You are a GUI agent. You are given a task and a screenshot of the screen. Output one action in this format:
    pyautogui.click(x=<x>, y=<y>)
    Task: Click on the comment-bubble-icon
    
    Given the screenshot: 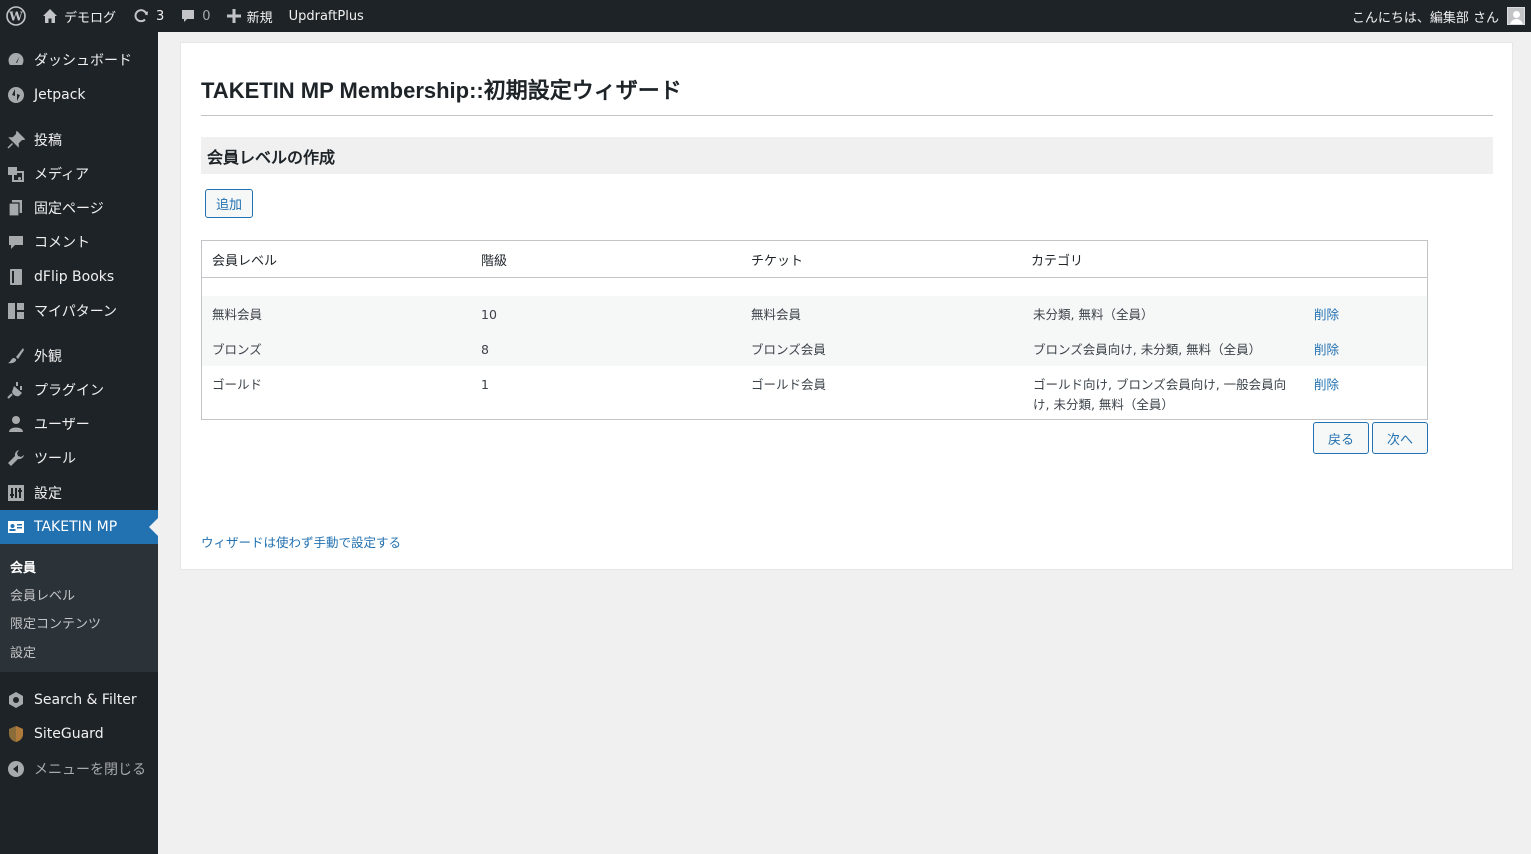 What is the action you would take?
    pyautogui.click(x=188, y=16)
    